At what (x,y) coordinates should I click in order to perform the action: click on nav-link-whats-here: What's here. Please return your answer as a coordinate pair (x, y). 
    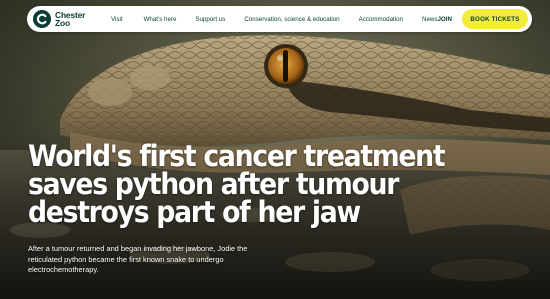
    Looking at the image, I should click on (160, 19).